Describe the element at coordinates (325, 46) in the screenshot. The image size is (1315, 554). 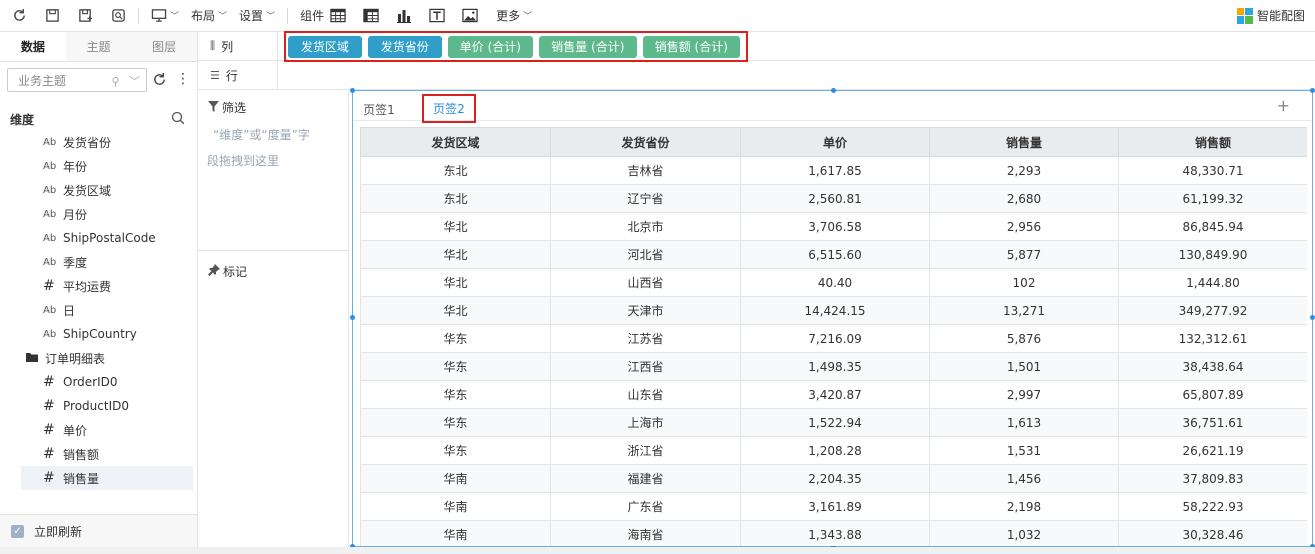
I see `pill-ship-region: 发货区域` at that location.